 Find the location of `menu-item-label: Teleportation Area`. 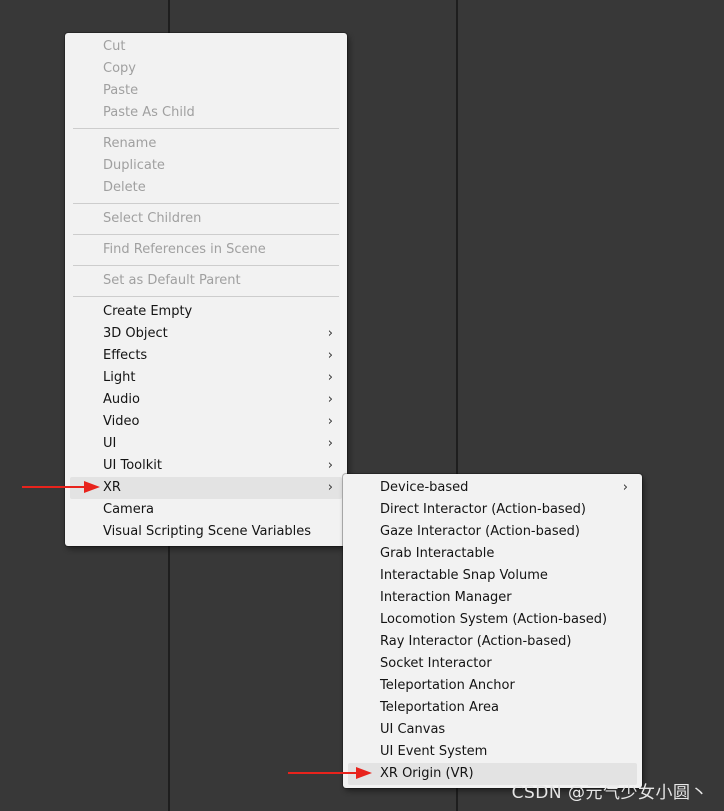

menu-item-label: Teleportation Area is located at coordinates (439, 707).